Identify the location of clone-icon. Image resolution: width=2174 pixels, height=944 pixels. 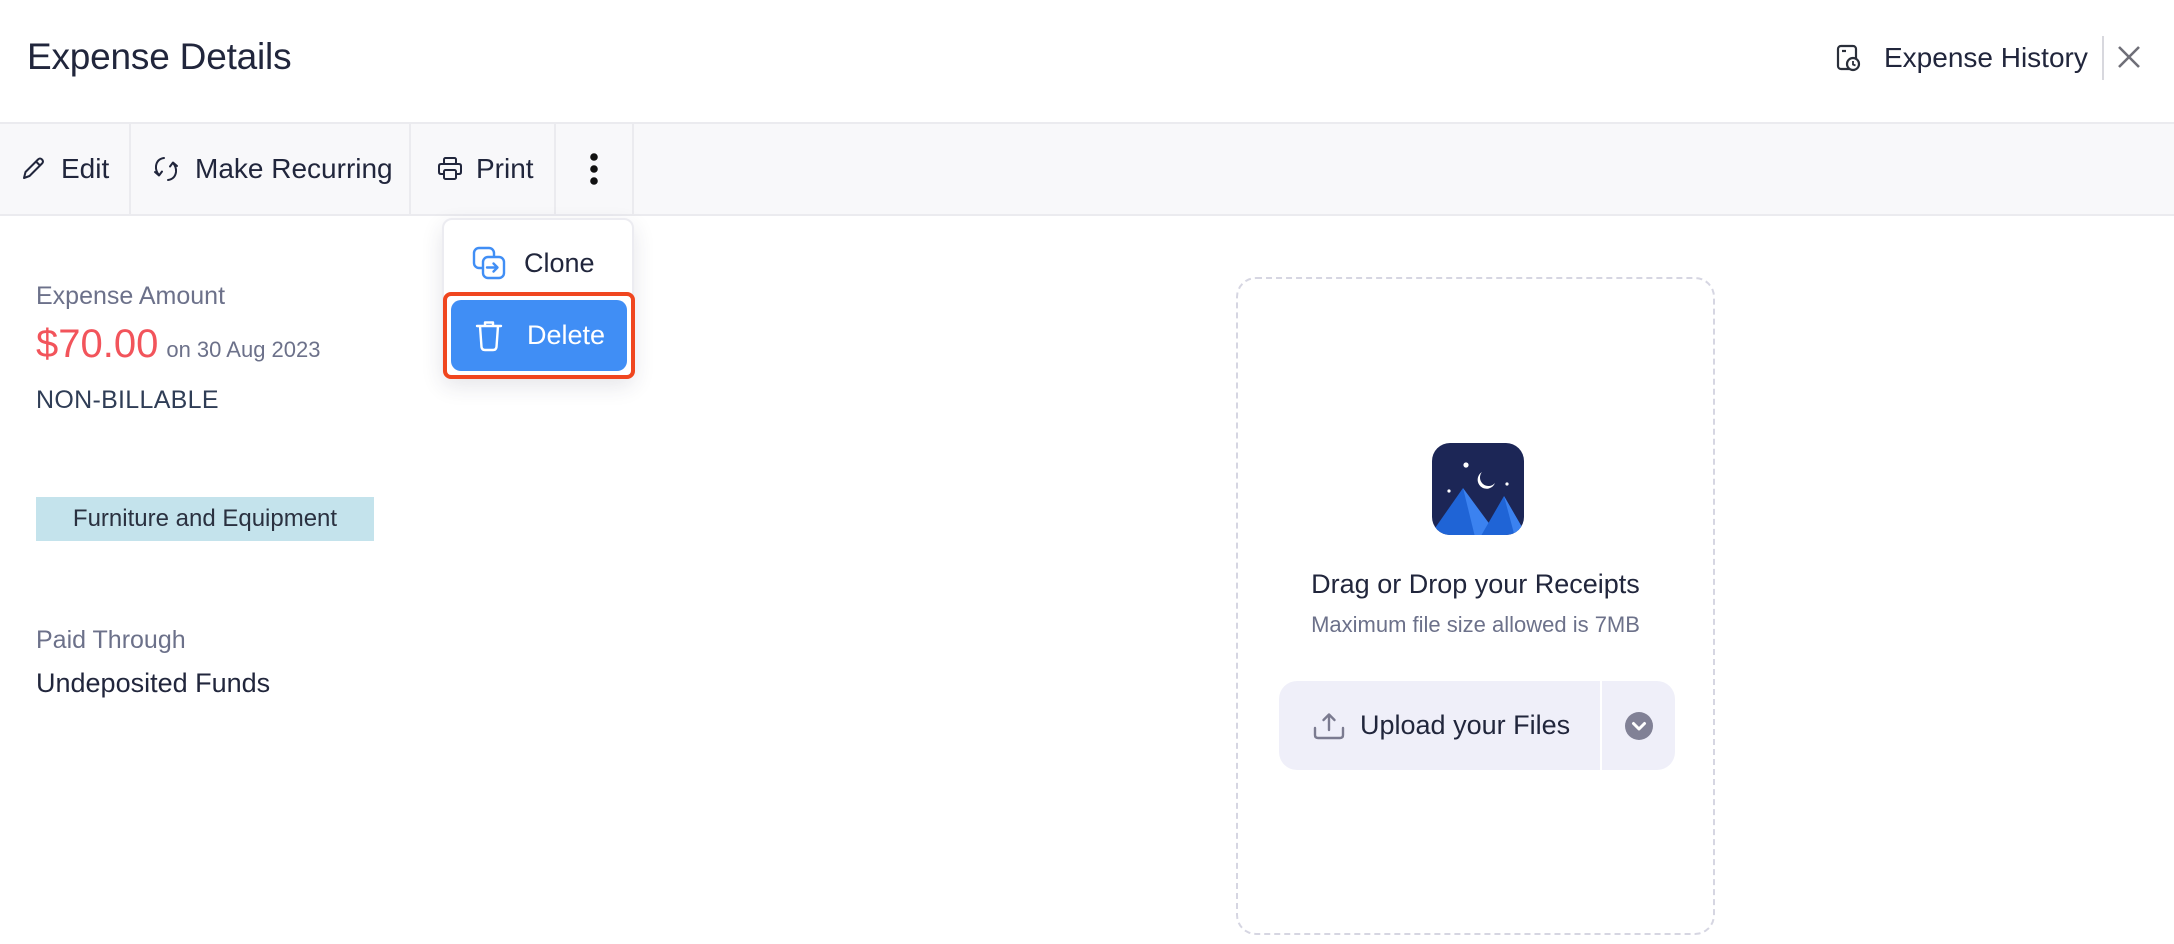
(489, 263).